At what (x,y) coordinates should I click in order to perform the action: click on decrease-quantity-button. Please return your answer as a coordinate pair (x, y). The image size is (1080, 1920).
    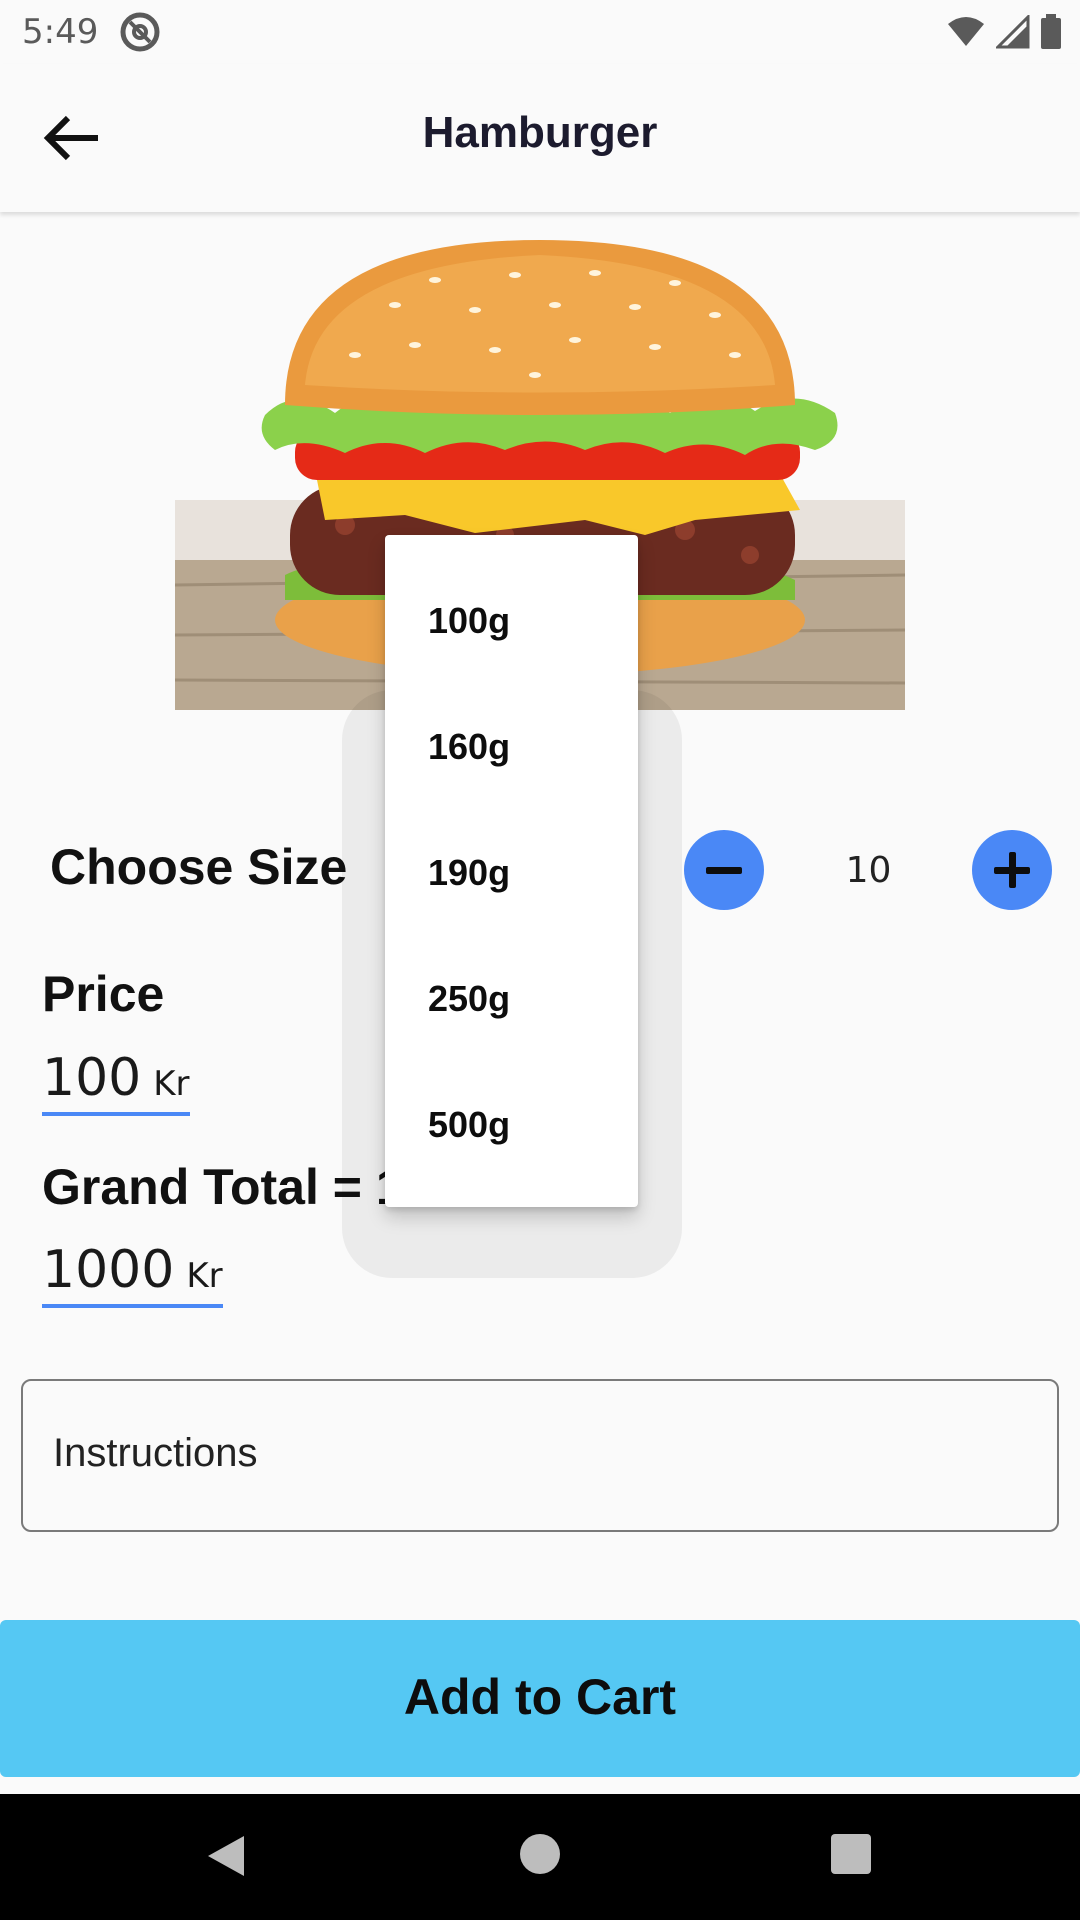
    Looking at the image, I should click on (724, 870).